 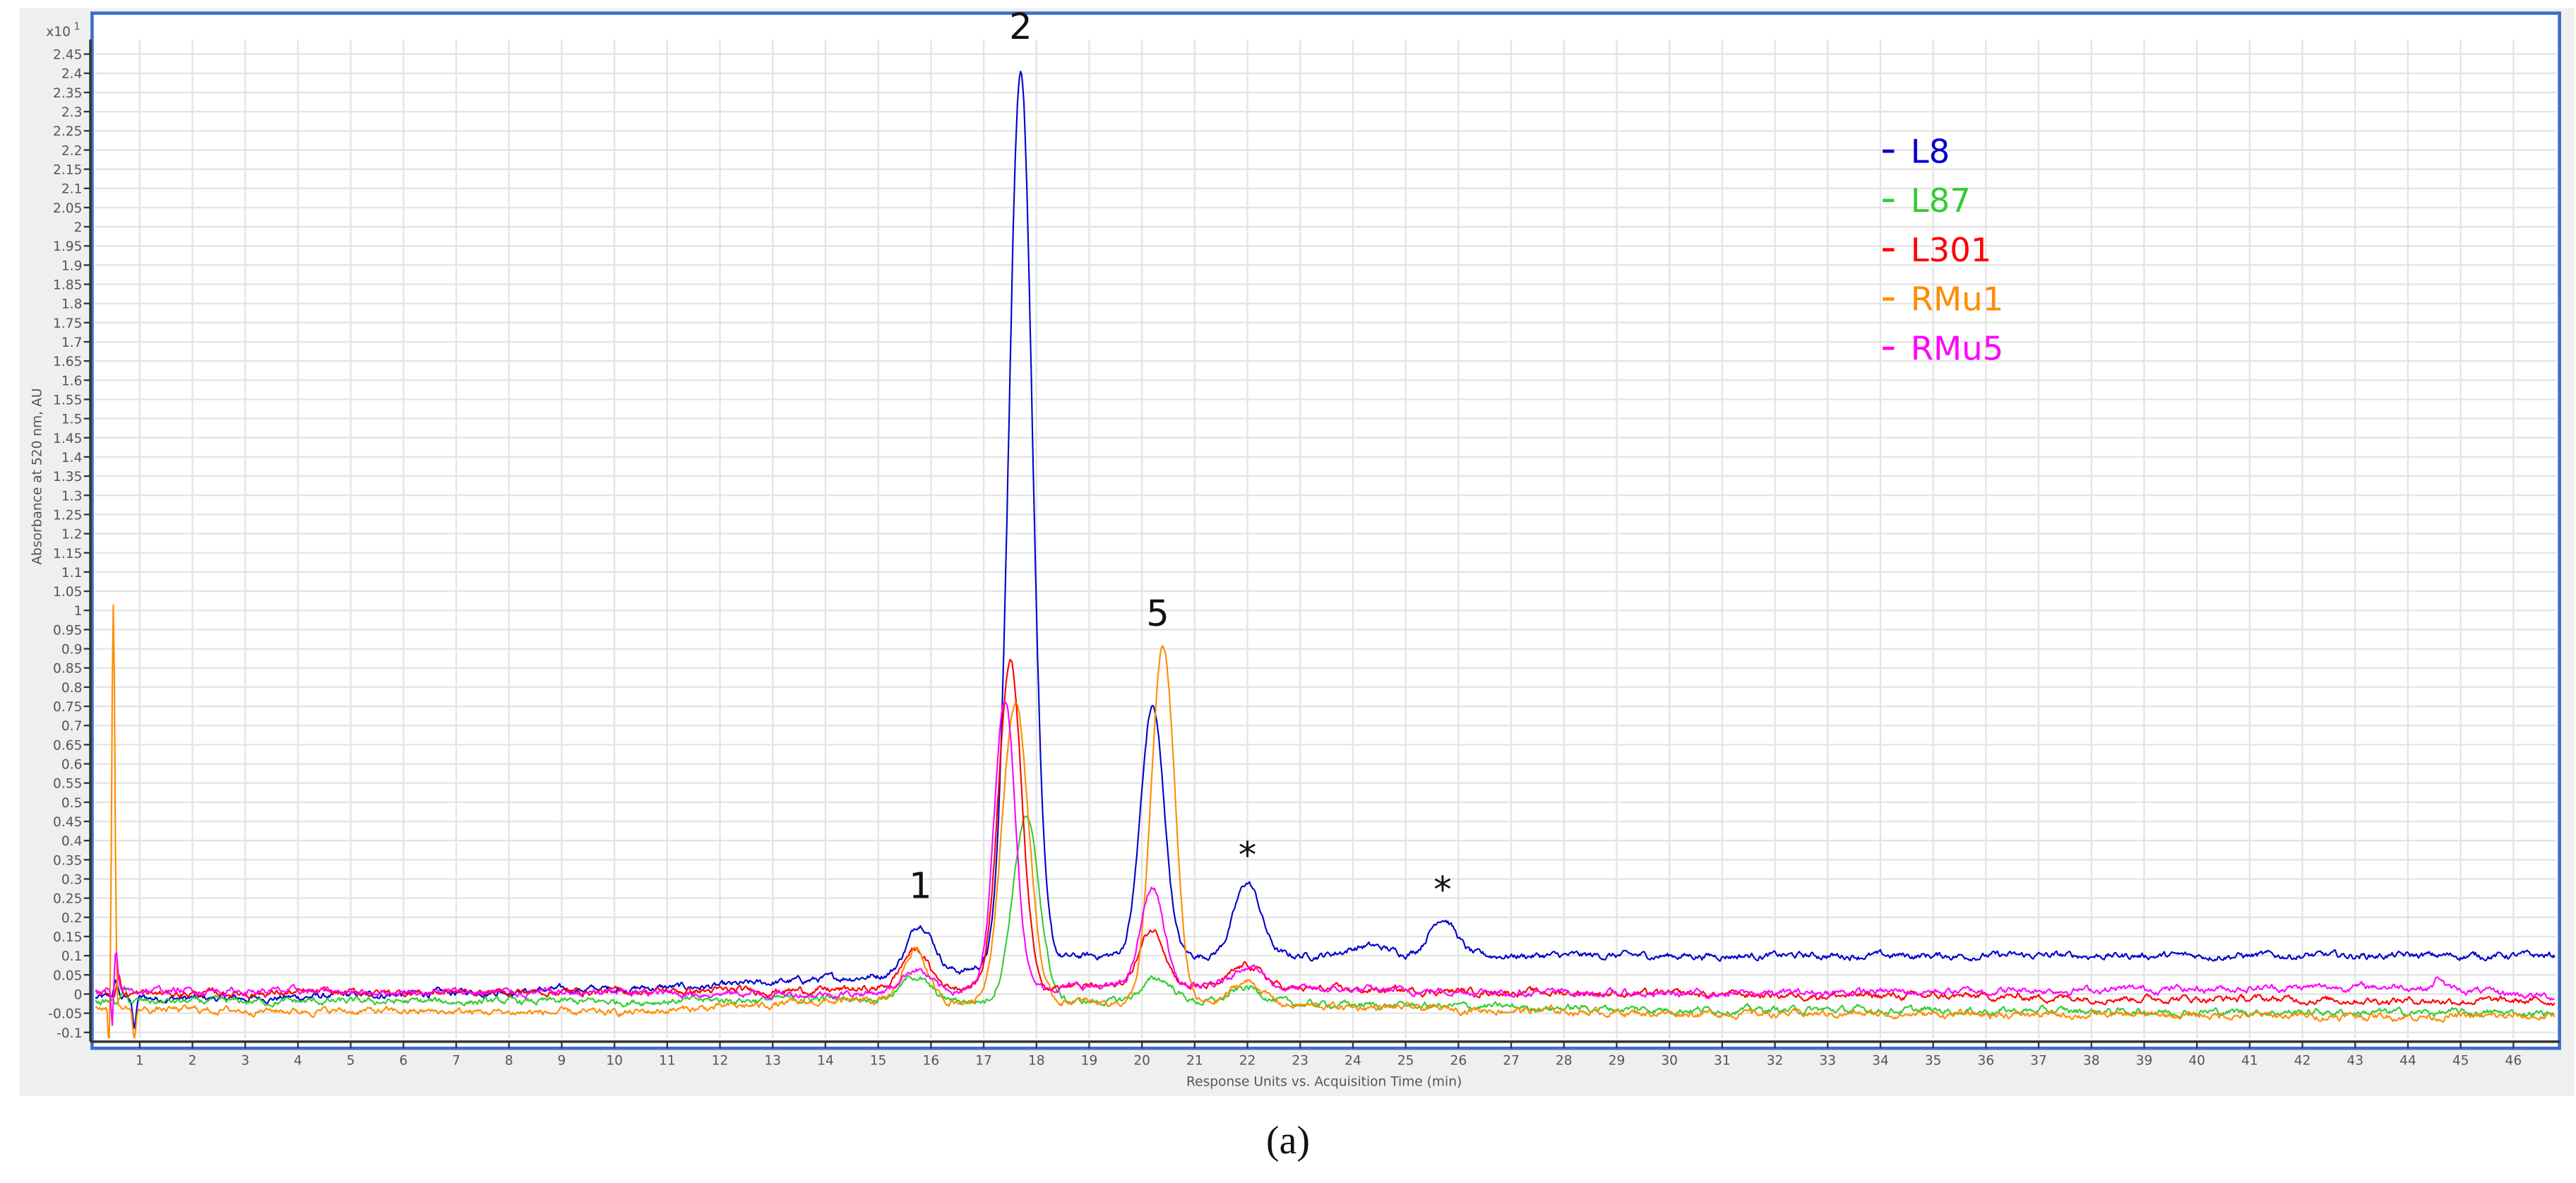 I want to click on y-tick-label: 0, so click(x=78, y=995).